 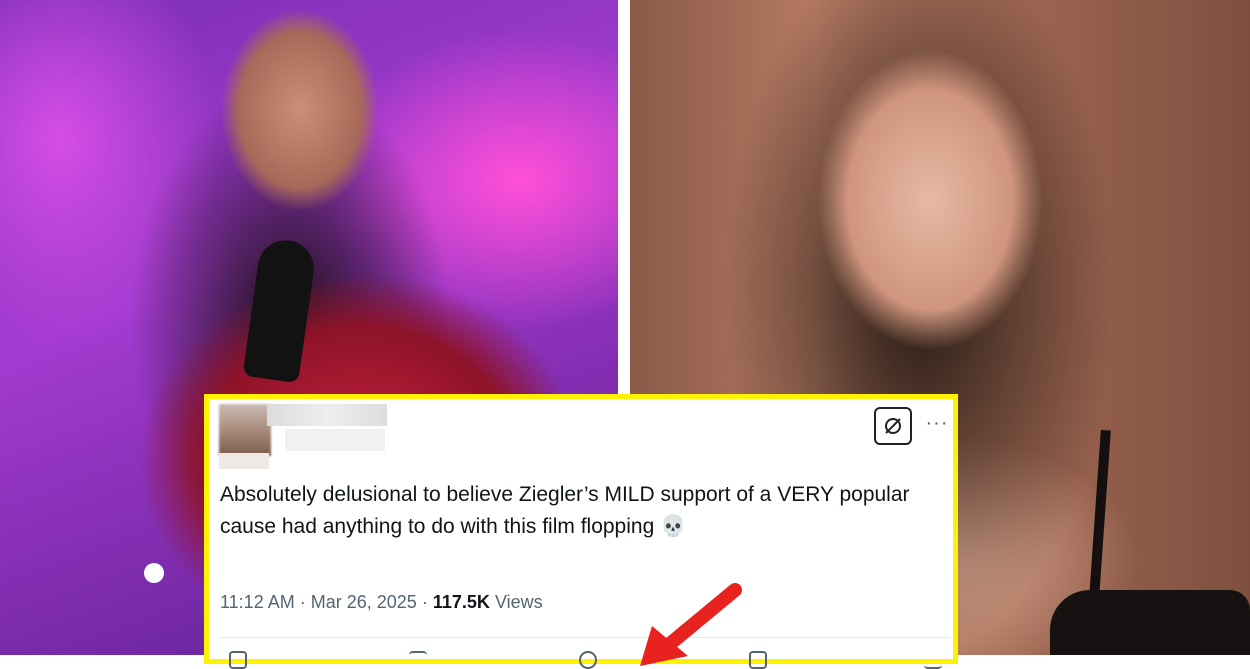 What do you see at coordinates (327, 415) in the screenshot?
I see `author-name-redacted` at bounding box center [327, 415].